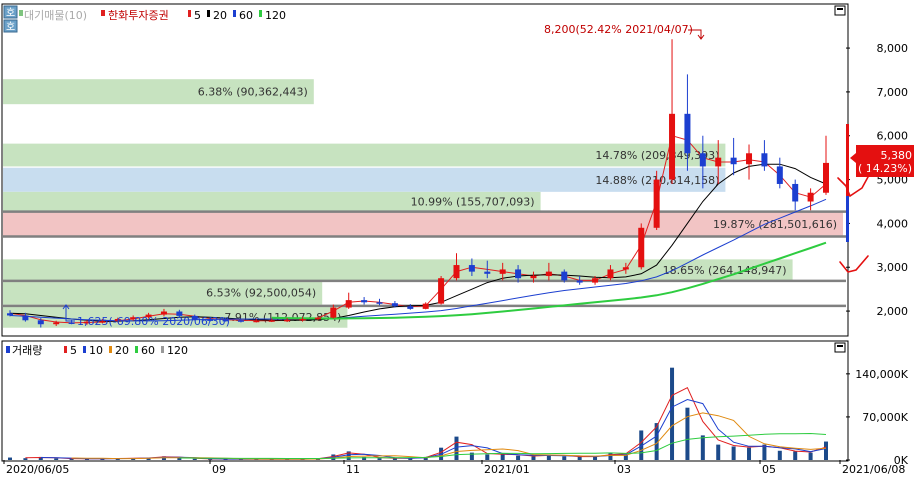  What do you see at coordinates (618, 29) in the screenshot?
I see `high-annotation: 8,200(52.42% 2021/04/07)` at bounding box center [618, 29].